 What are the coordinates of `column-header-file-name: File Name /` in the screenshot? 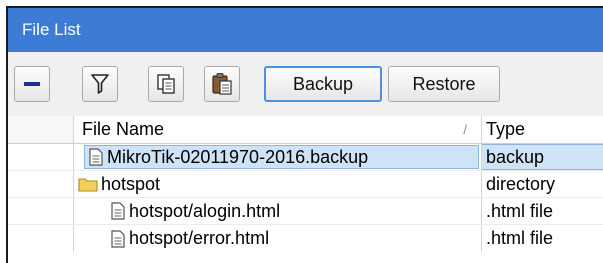 It's located at (278, 129).